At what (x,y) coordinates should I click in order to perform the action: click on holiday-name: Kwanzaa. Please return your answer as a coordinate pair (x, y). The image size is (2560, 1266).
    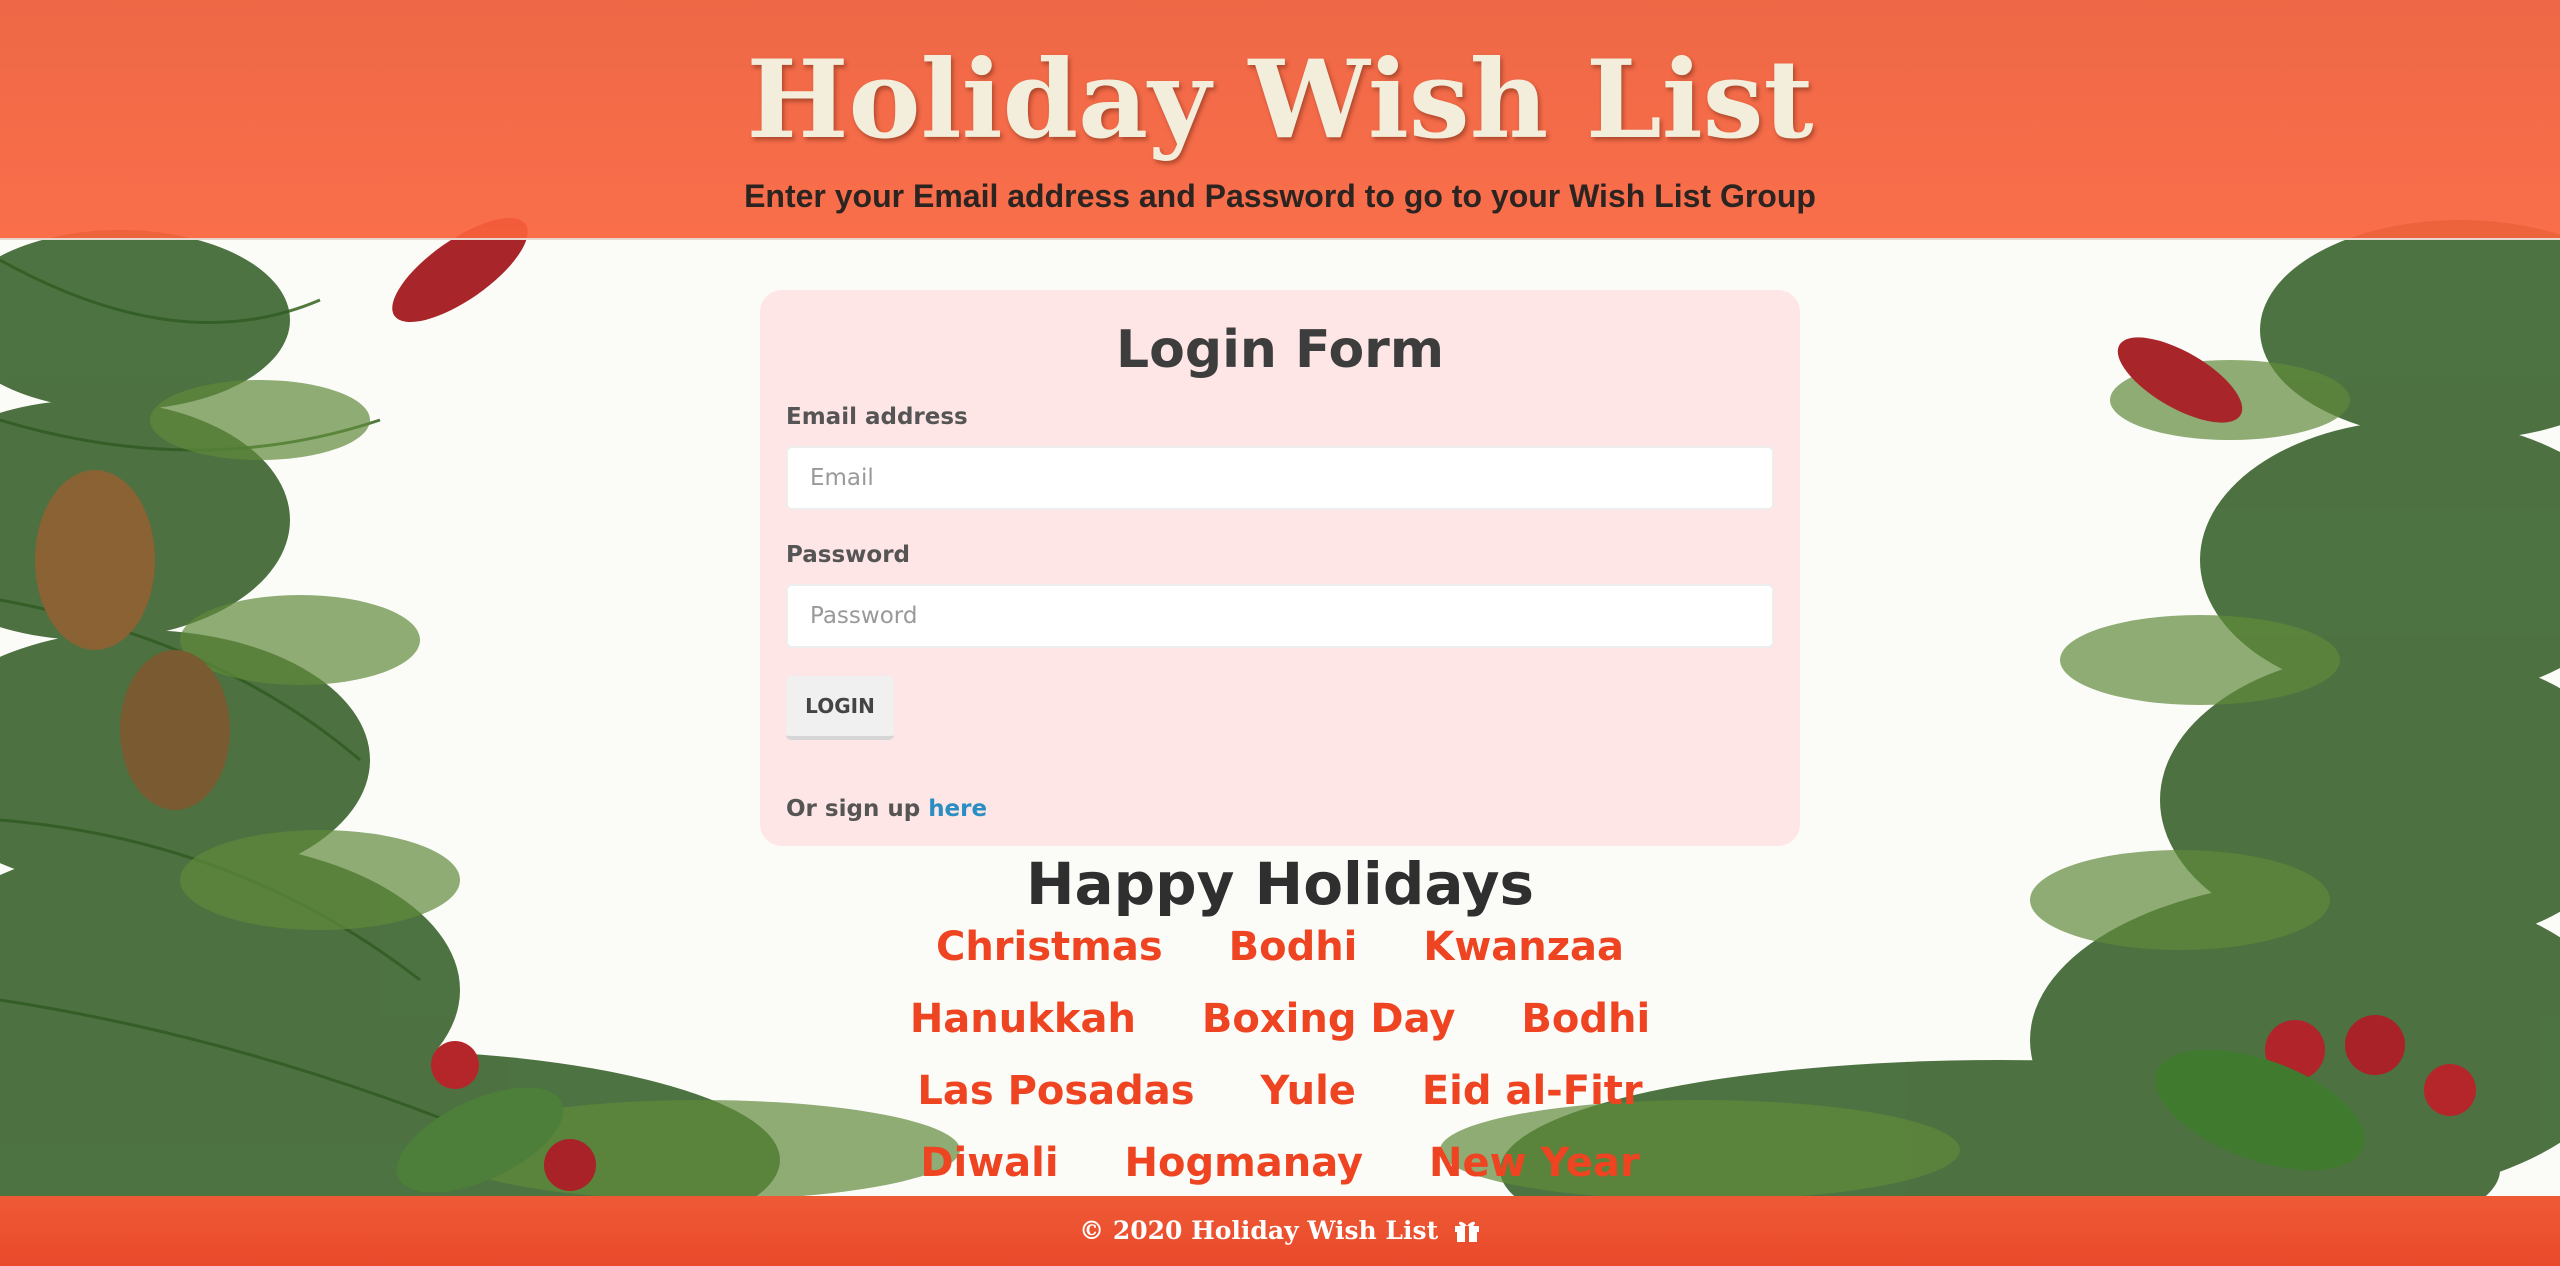
    Looking at the image, I should click on (1524, 947).